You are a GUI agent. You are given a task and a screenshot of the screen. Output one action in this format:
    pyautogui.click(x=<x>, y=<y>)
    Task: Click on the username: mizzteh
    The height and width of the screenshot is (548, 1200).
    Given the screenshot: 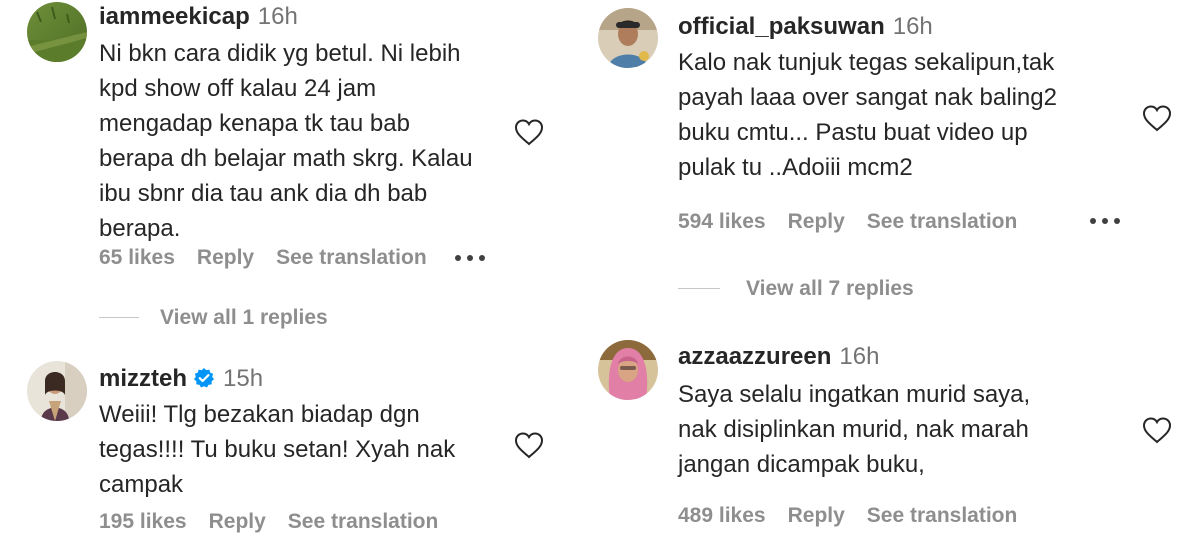 What is the action you would take?
    pyautogui.click(x=143, y=378)
    